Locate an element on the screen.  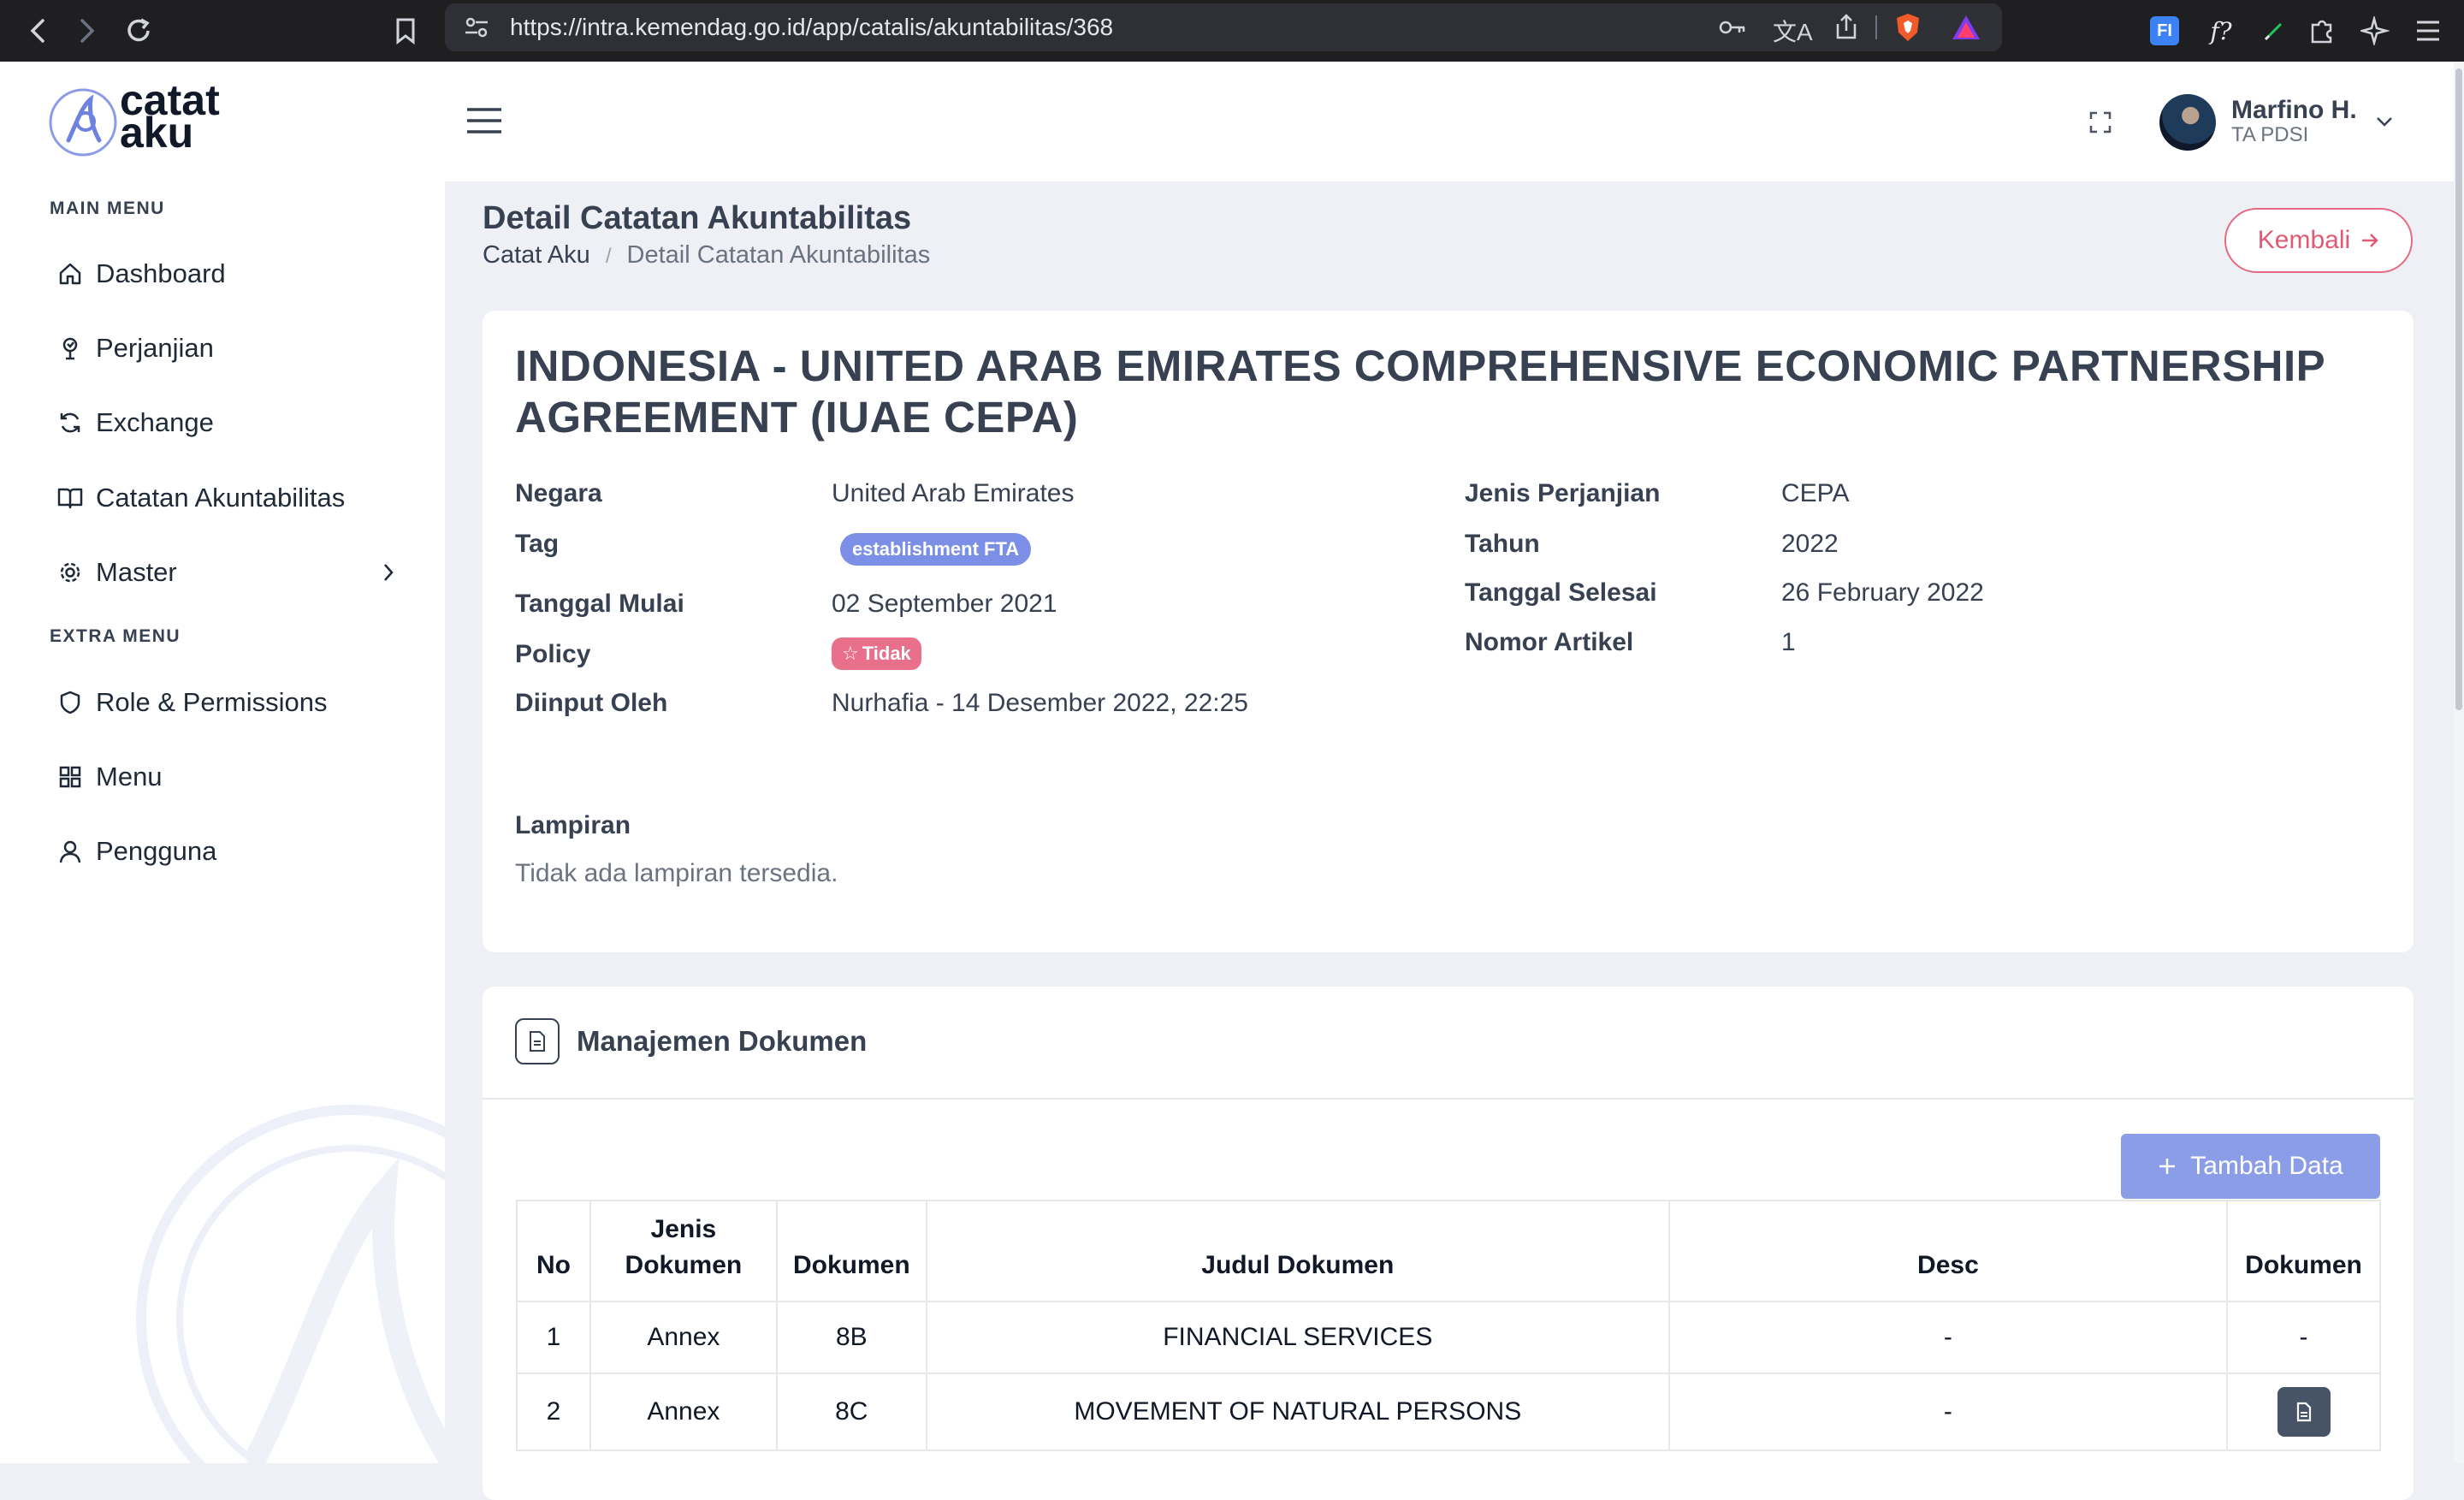
hamburger-menu-icon is located at coordinates (484, 121).